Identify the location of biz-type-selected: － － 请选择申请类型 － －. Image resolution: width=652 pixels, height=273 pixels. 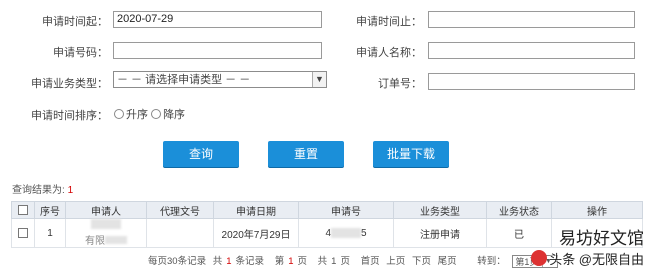
(184, 80).